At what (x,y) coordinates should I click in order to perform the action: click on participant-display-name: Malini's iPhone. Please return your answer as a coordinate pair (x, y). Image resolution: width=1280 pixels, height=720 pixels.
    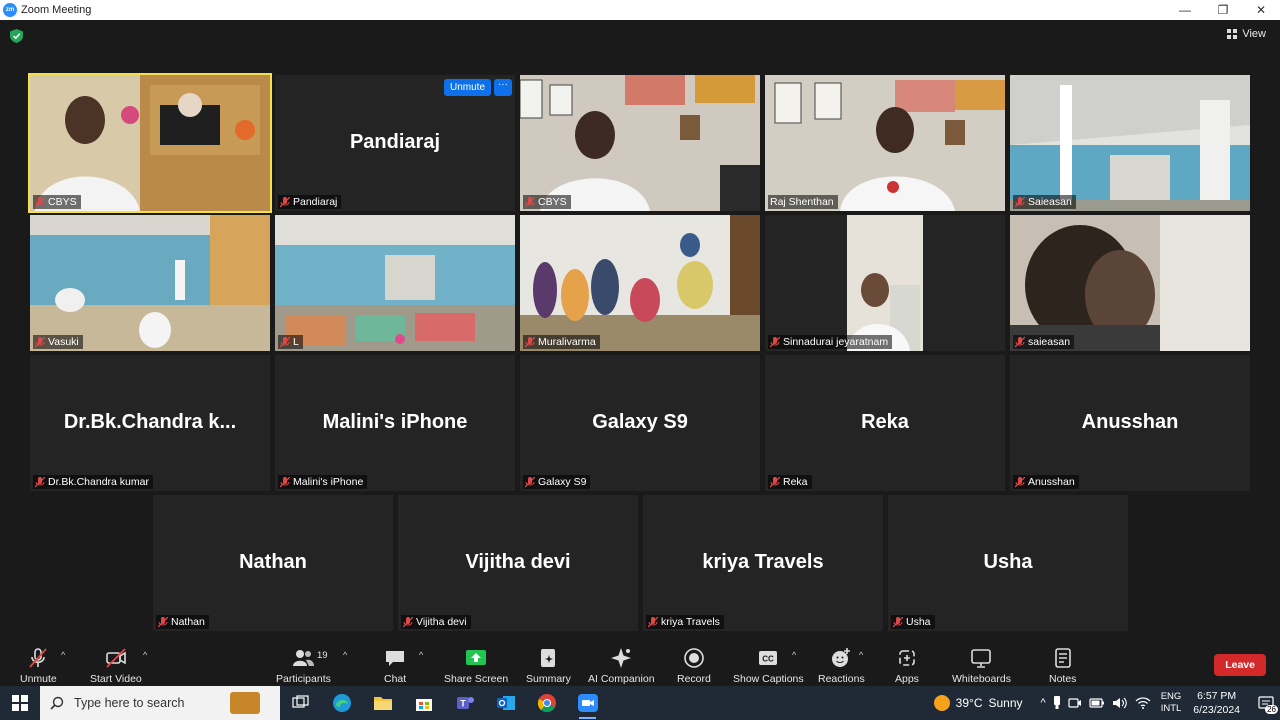
    Looking at the image, I should click on (395, 422).